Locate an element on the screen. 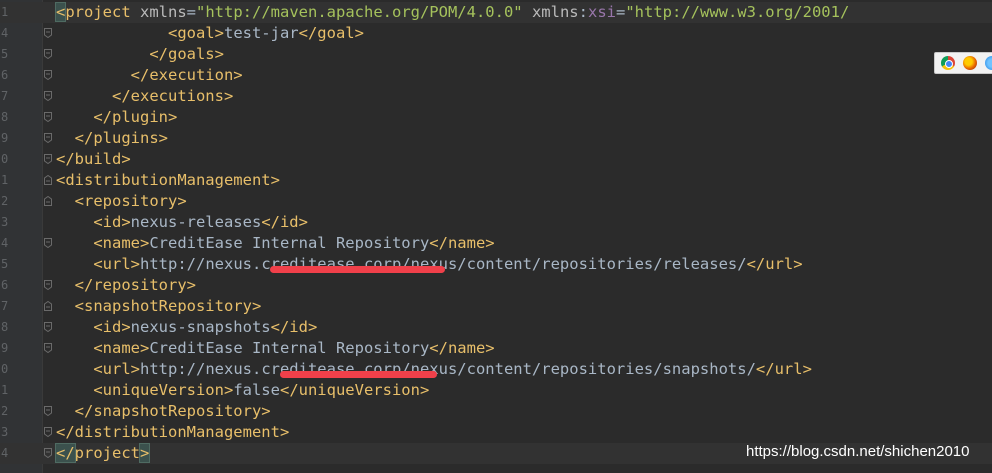  code-text: </repository> is located at coordinates (126, 285).